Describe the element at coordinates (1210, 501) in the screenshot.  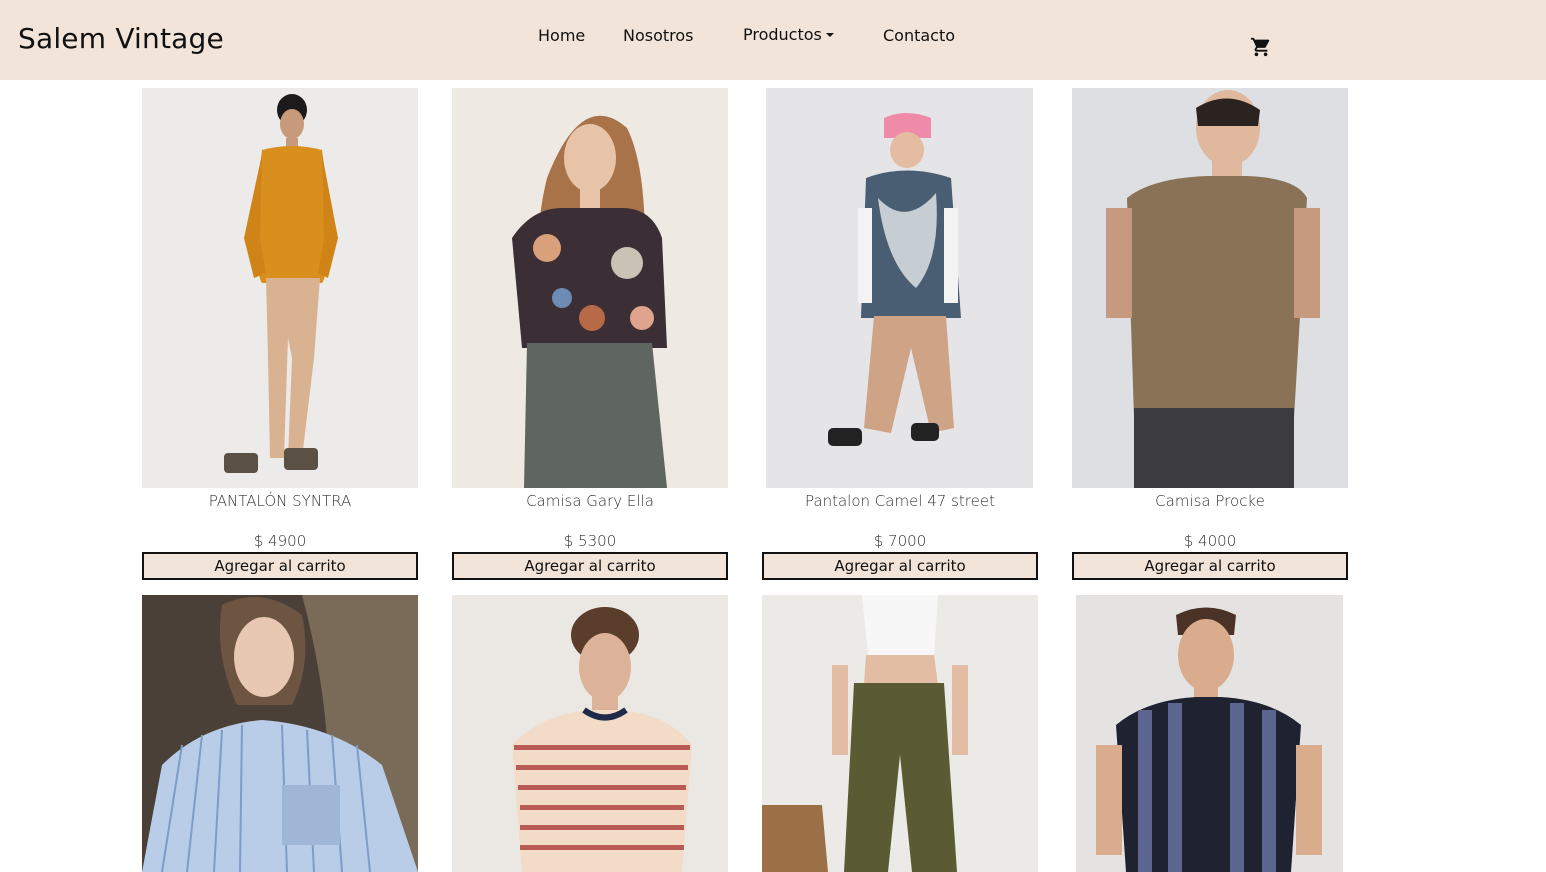
I see `product-name: Camisa Procke` at that location.